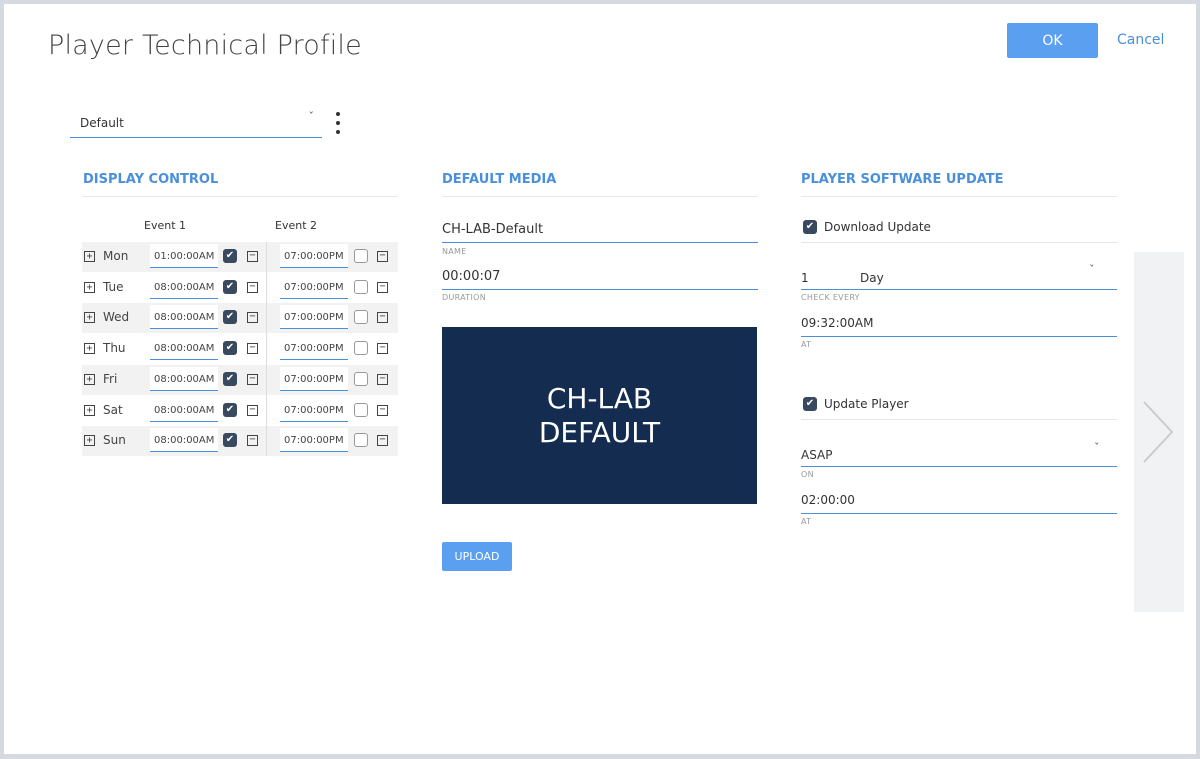  I want to click on media-name-field: CH-LAB-Default, so click(492, 229).